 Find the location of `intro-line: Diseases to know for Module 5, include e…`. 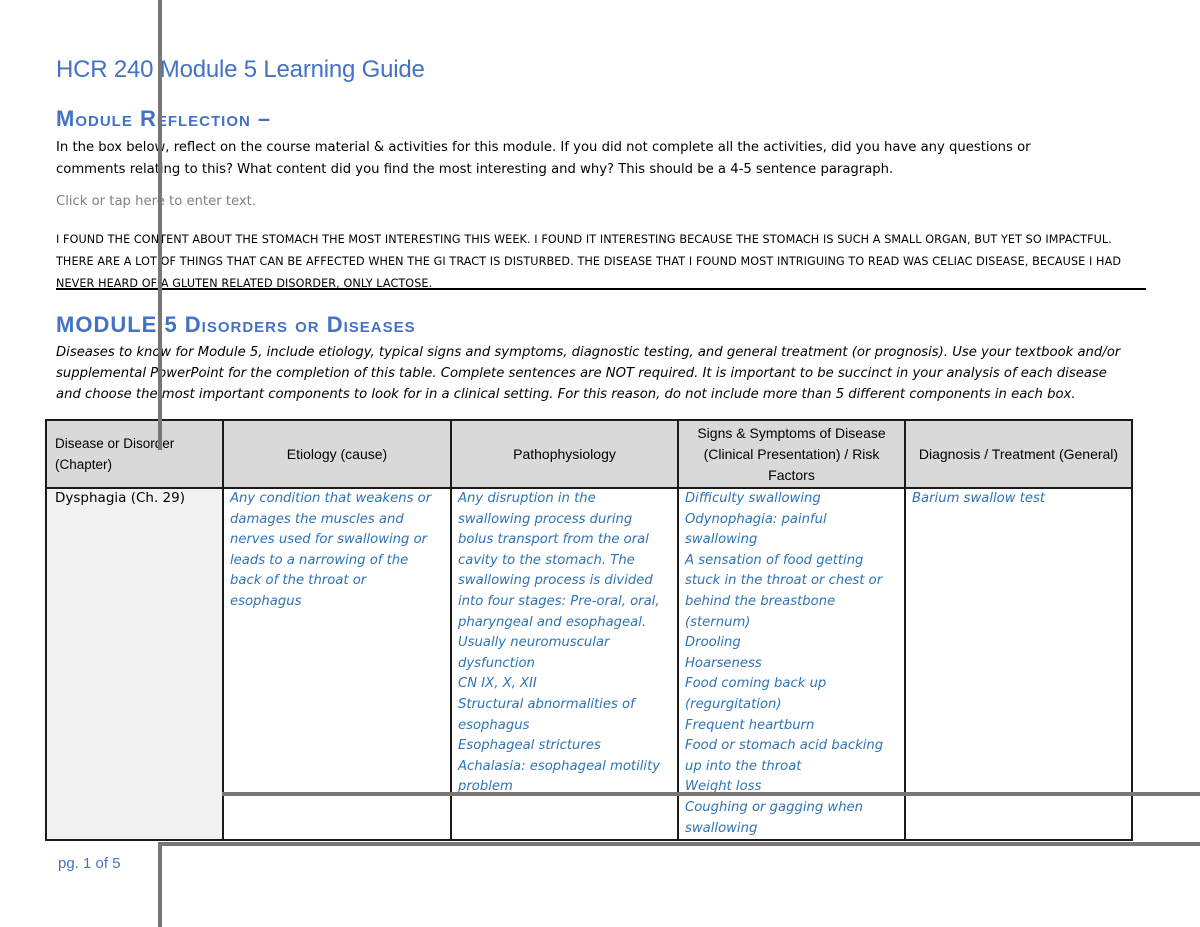

intro-line: Diseases to know for Module 5, include e… is located at coordinates (588, 352).